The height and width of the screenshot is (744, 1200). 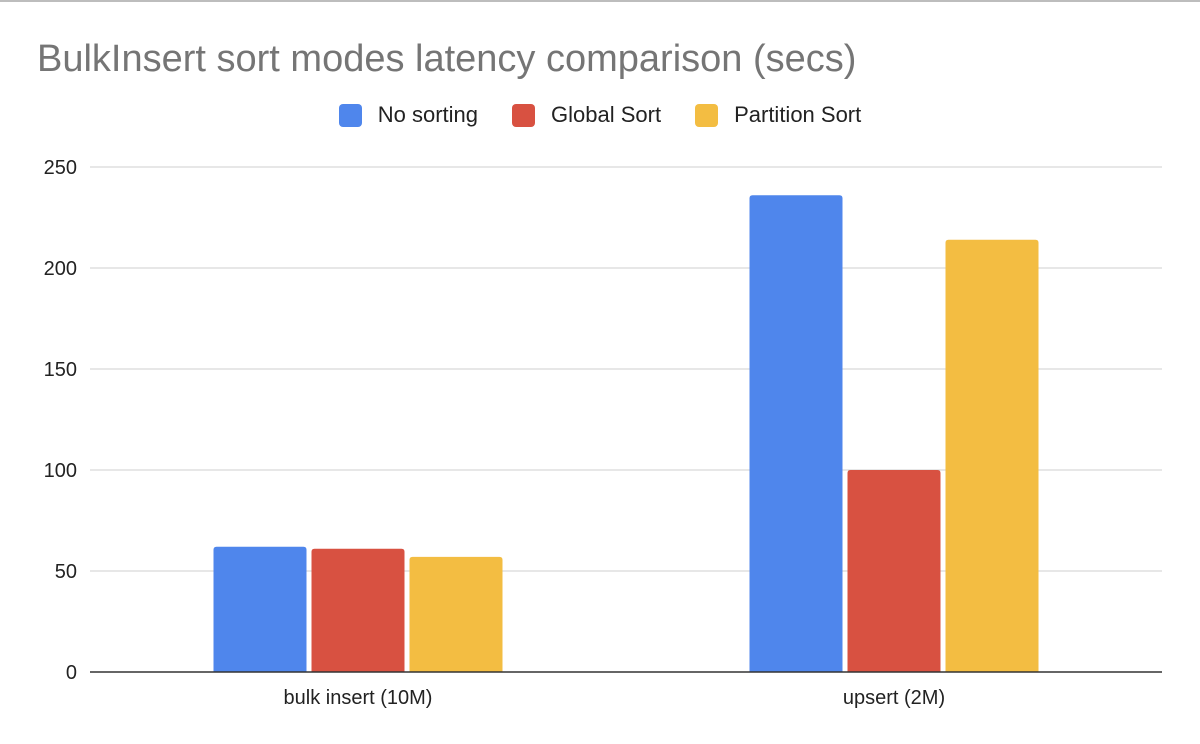 What do you see at coordinates (60, 370) in the screenshot?
I see `y-tick-label-150: 150` at bounding box center [60, 370].